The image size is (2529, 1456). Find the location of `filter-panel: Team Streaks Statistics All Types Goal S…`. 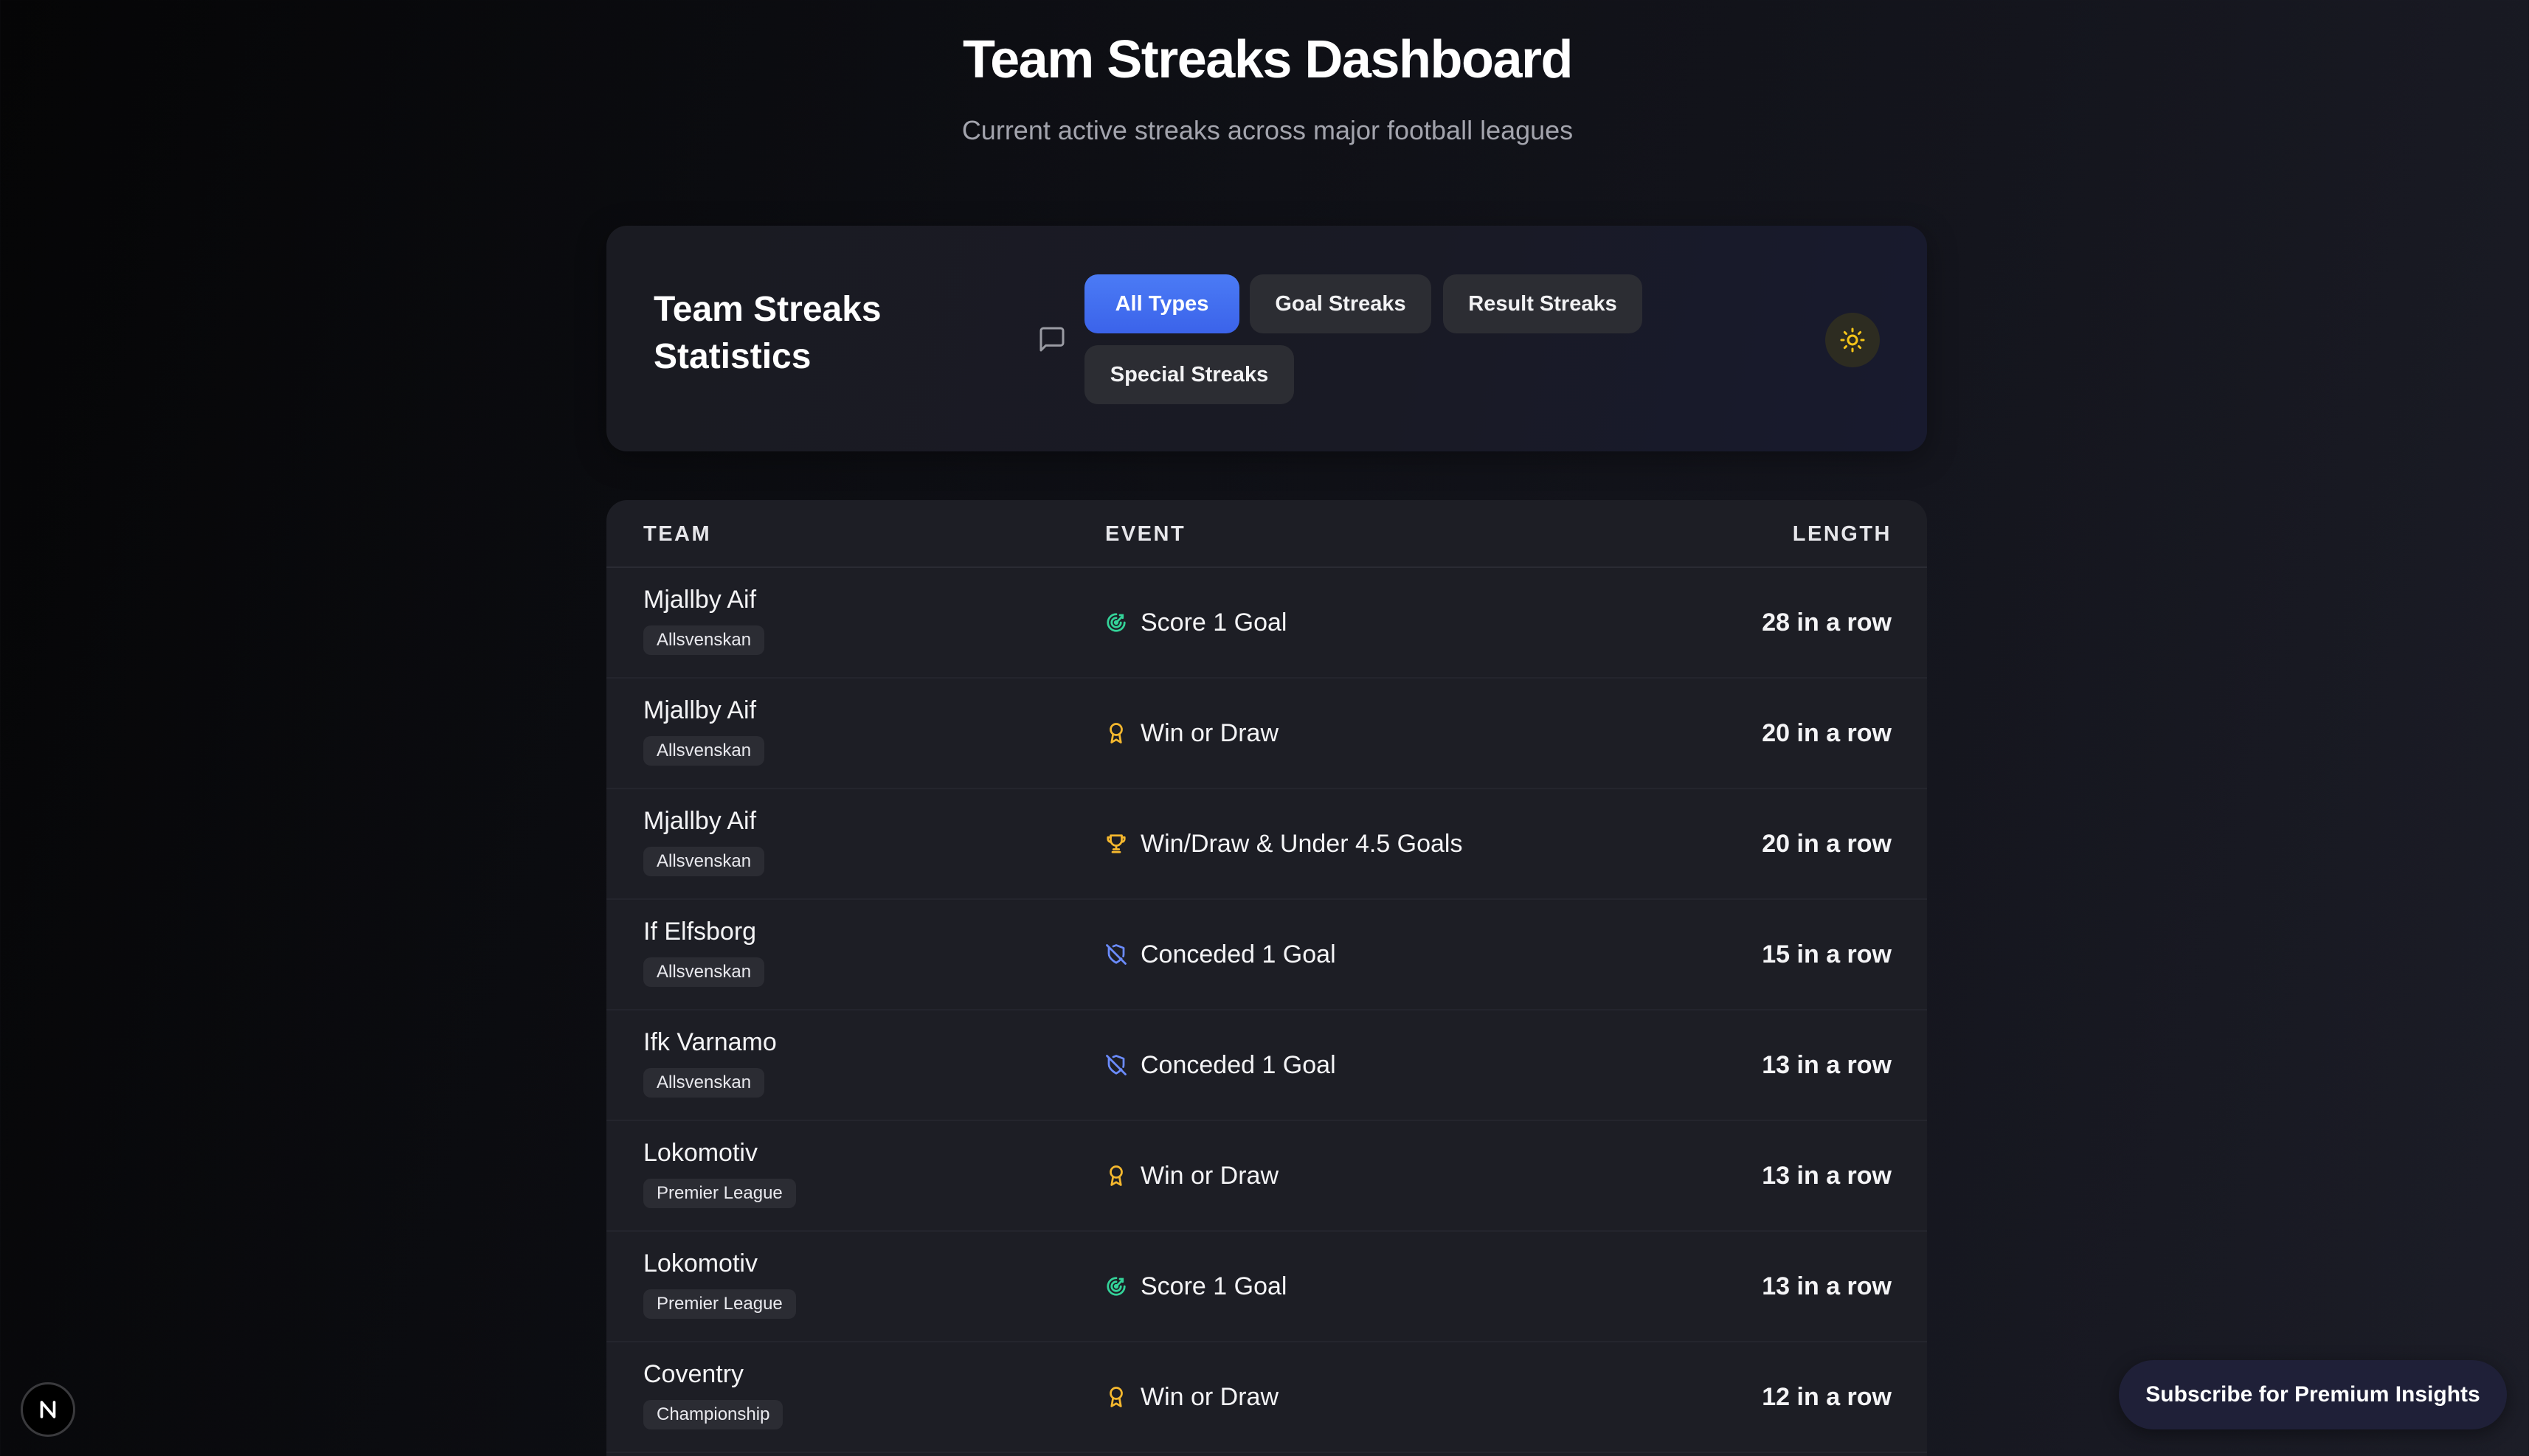

filter-panel: Team Streaks Statistics All Types Goal S… is located at coordinates (1266, 338).